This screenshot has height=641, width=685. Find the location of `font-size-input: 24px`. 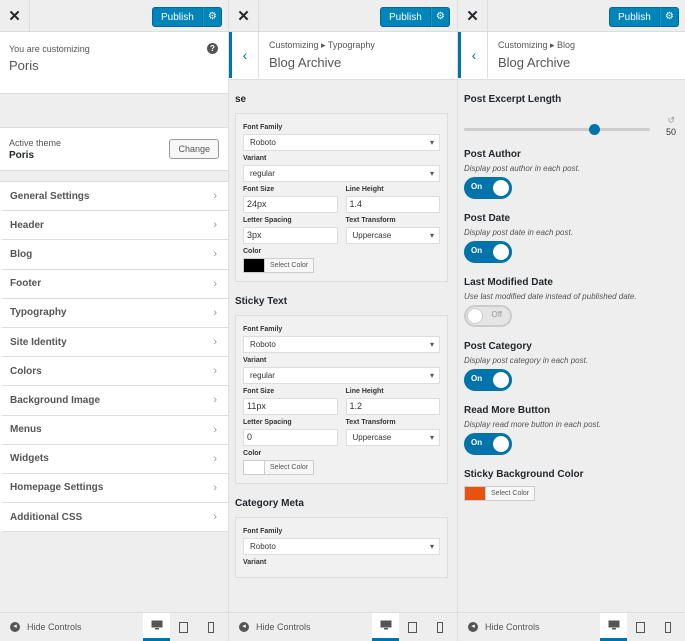

font-size-input: 24px is located at coordinates (290, 204).